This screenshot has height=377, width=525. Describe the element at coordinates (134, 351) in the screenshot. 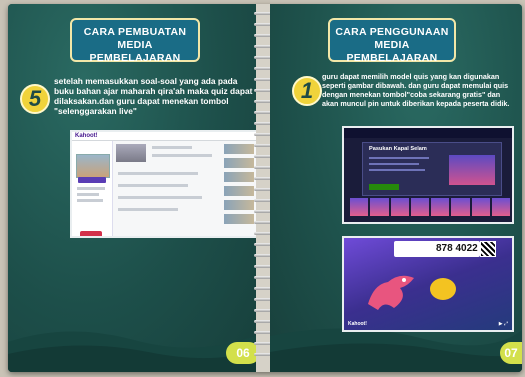

I see `wave-decoration` at that location.